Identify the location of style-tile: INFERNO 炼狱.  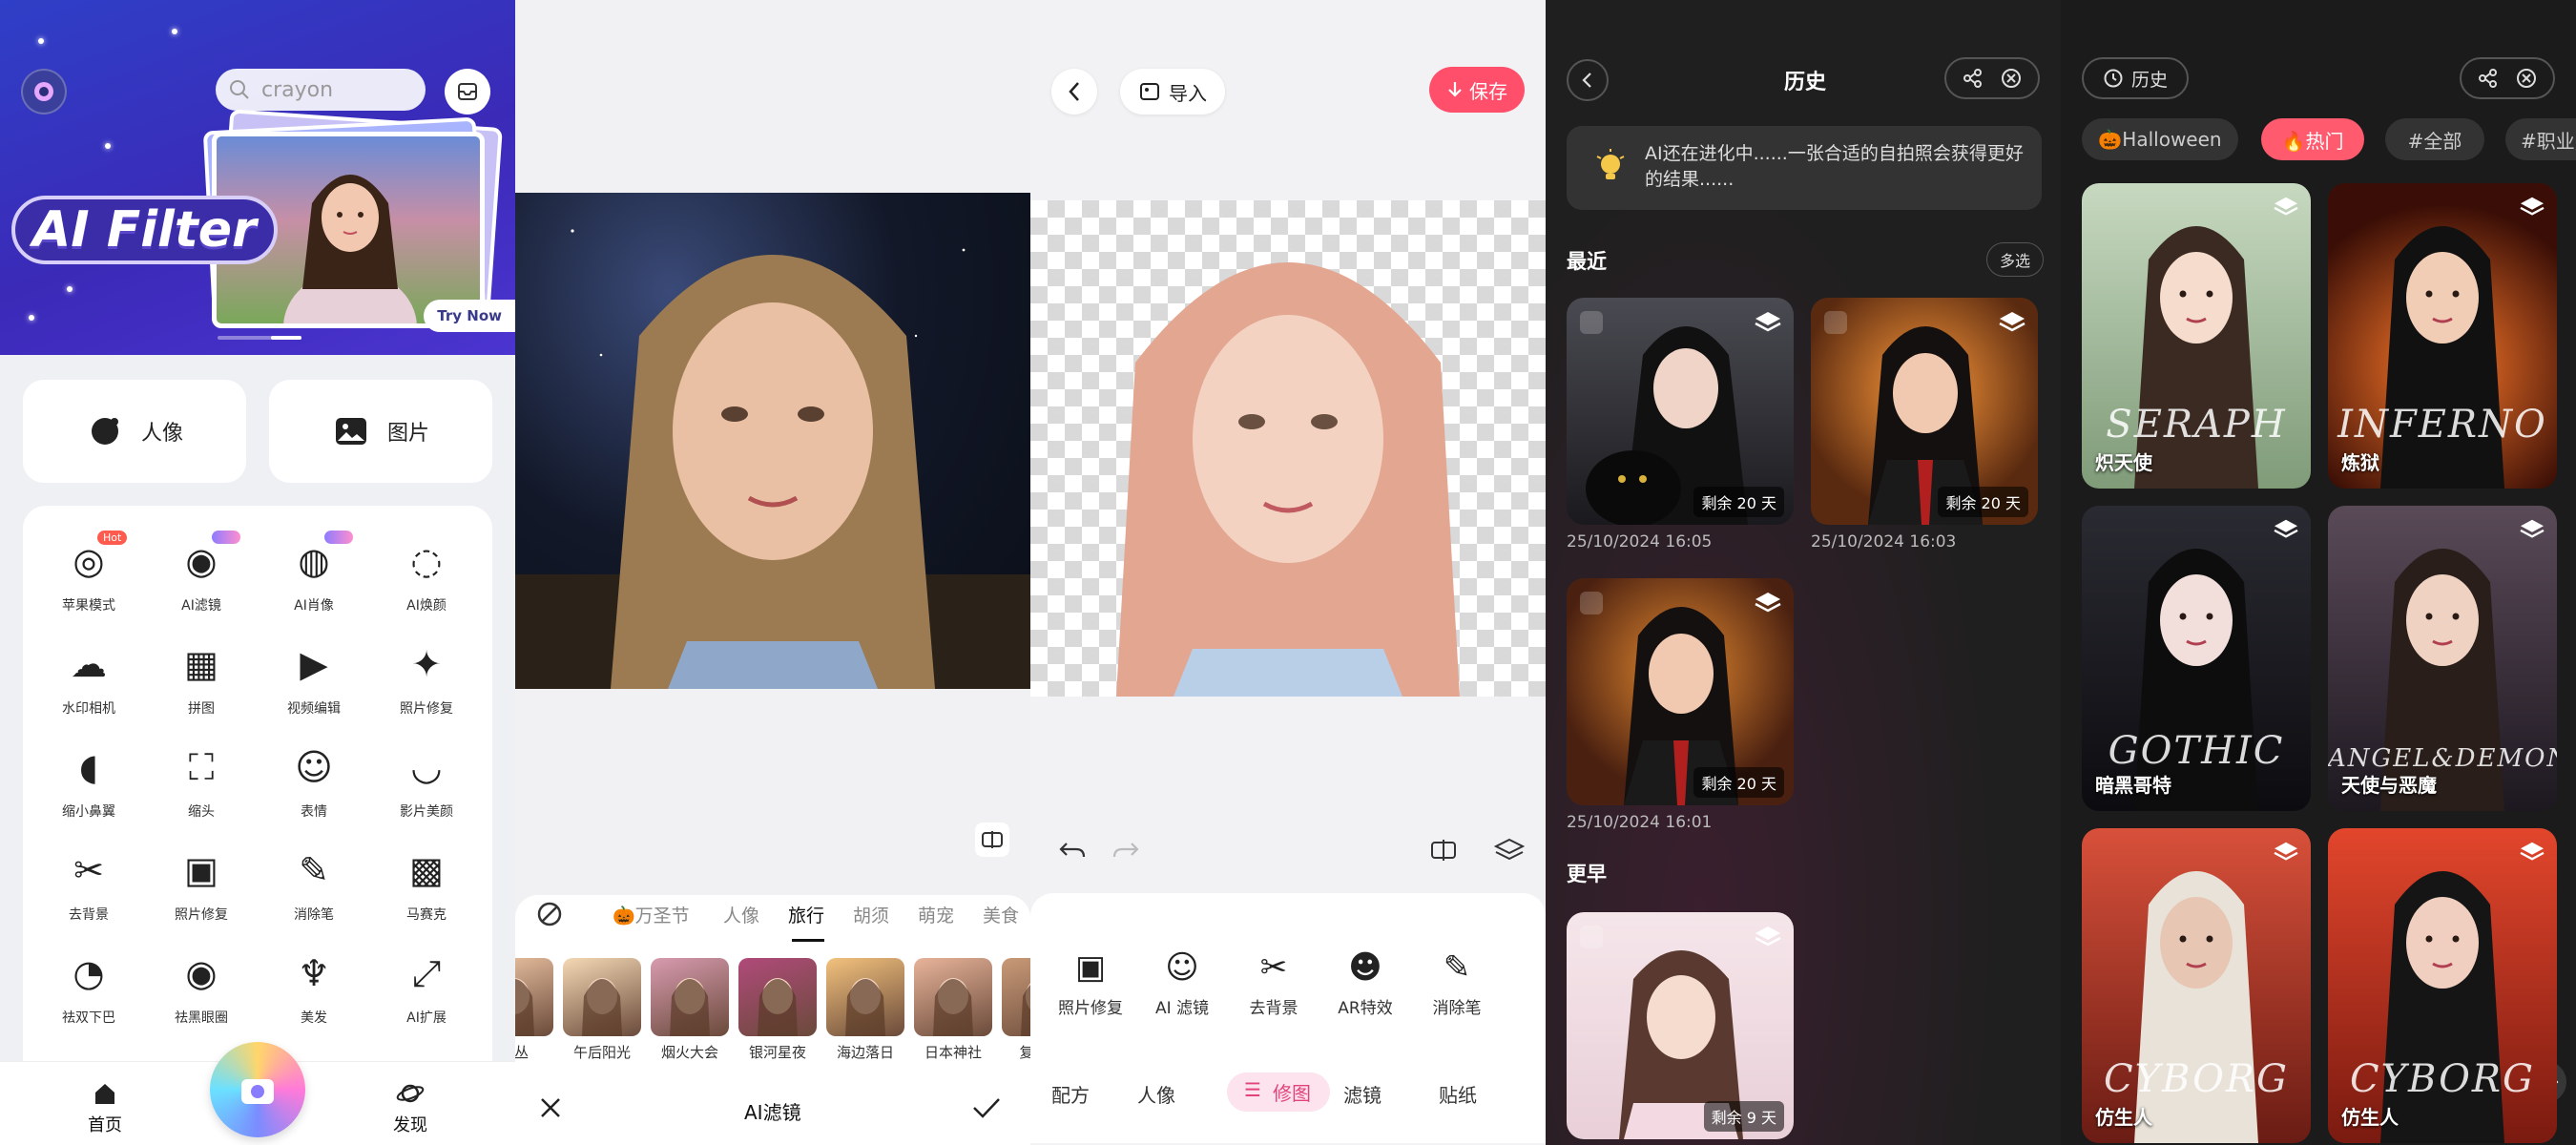
(2442, 336).